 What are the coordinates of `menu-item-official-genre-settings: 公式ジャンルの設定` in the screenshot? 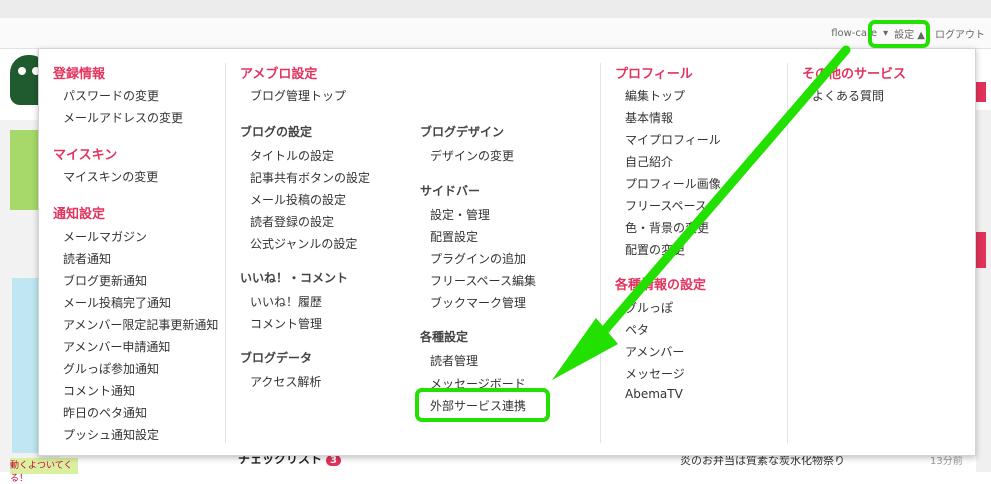 It's located at (303, 243).